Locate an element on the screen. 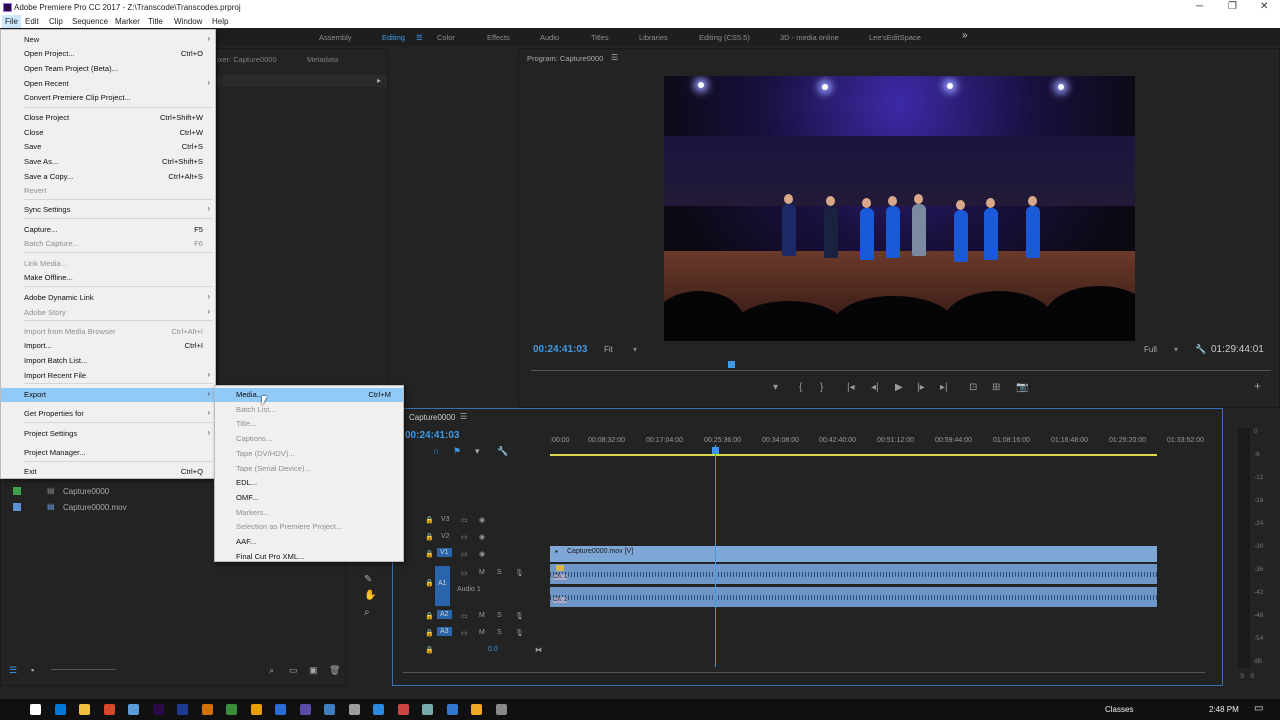 The image size is (1280, 720). workspace-effects: Effects is located at coordinates (498, 37).